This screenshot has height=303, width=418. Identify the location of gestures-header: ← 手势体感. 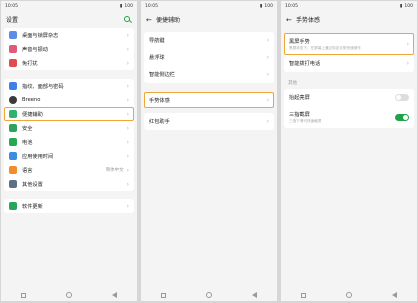
(349, 19).